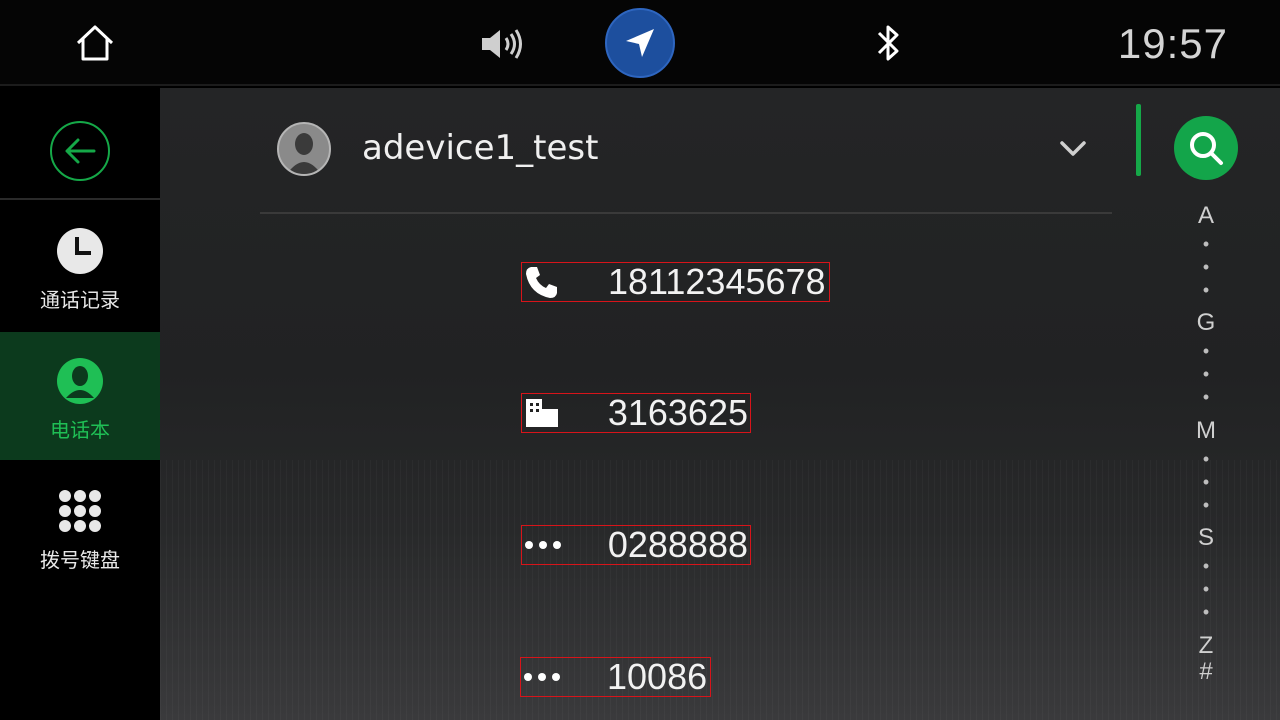 This screenshot has width=1280, height=720. I want to click on phone-number-row: 18112345678, so click(675, 281).